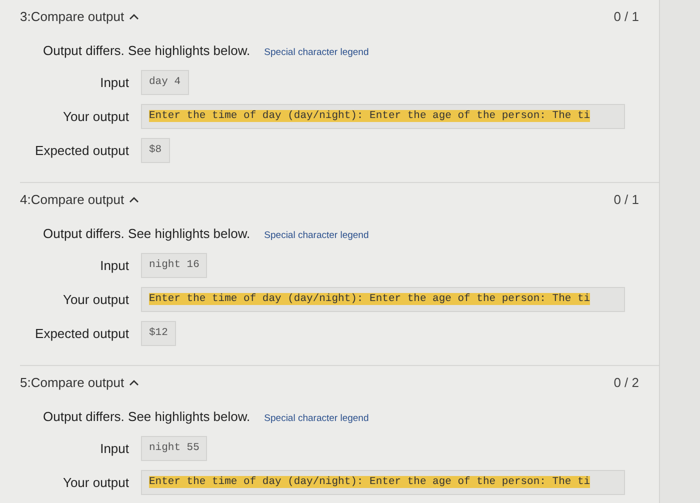 The height and width of the screenshot is (503, 700). I want to click on value-box: night 16, so click(174, 265).